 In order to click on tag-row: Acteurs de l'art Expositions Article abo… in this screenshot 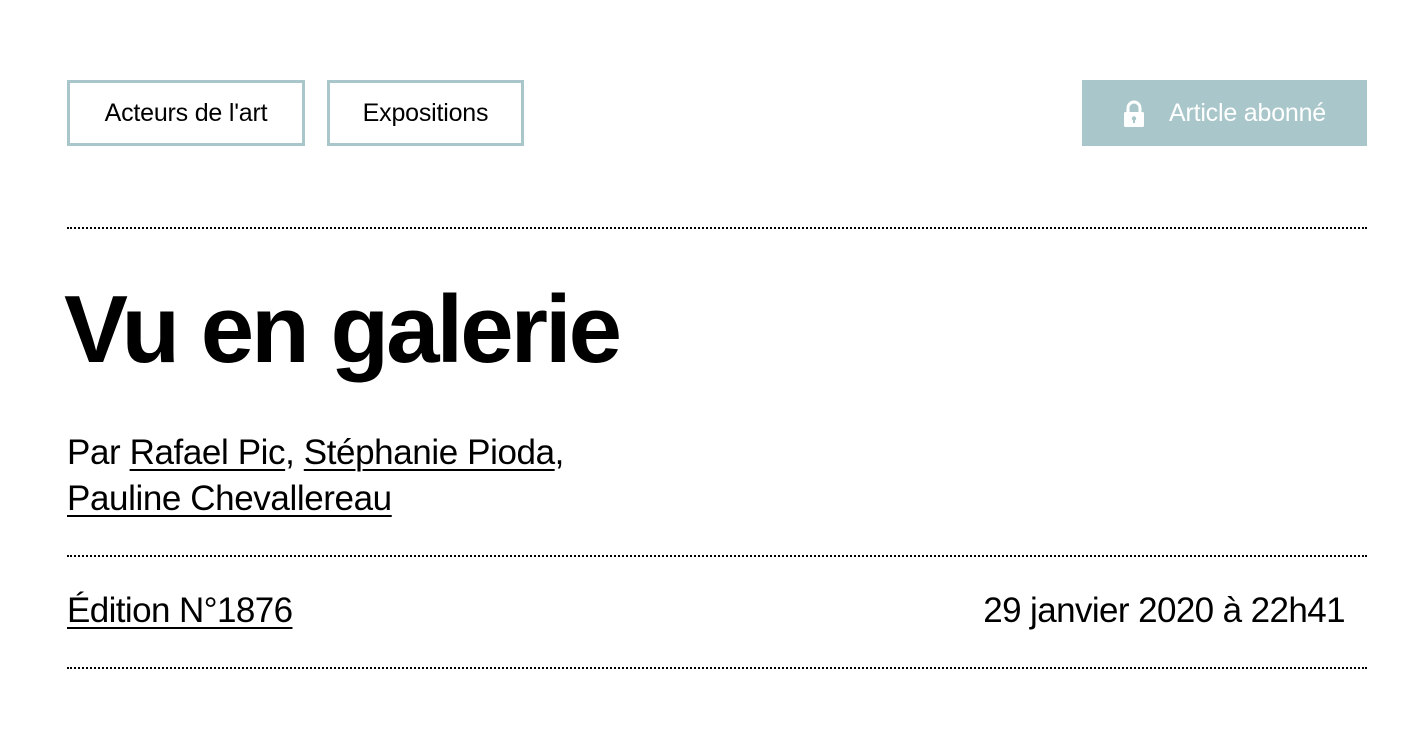, I will do `click(717, 113)`.